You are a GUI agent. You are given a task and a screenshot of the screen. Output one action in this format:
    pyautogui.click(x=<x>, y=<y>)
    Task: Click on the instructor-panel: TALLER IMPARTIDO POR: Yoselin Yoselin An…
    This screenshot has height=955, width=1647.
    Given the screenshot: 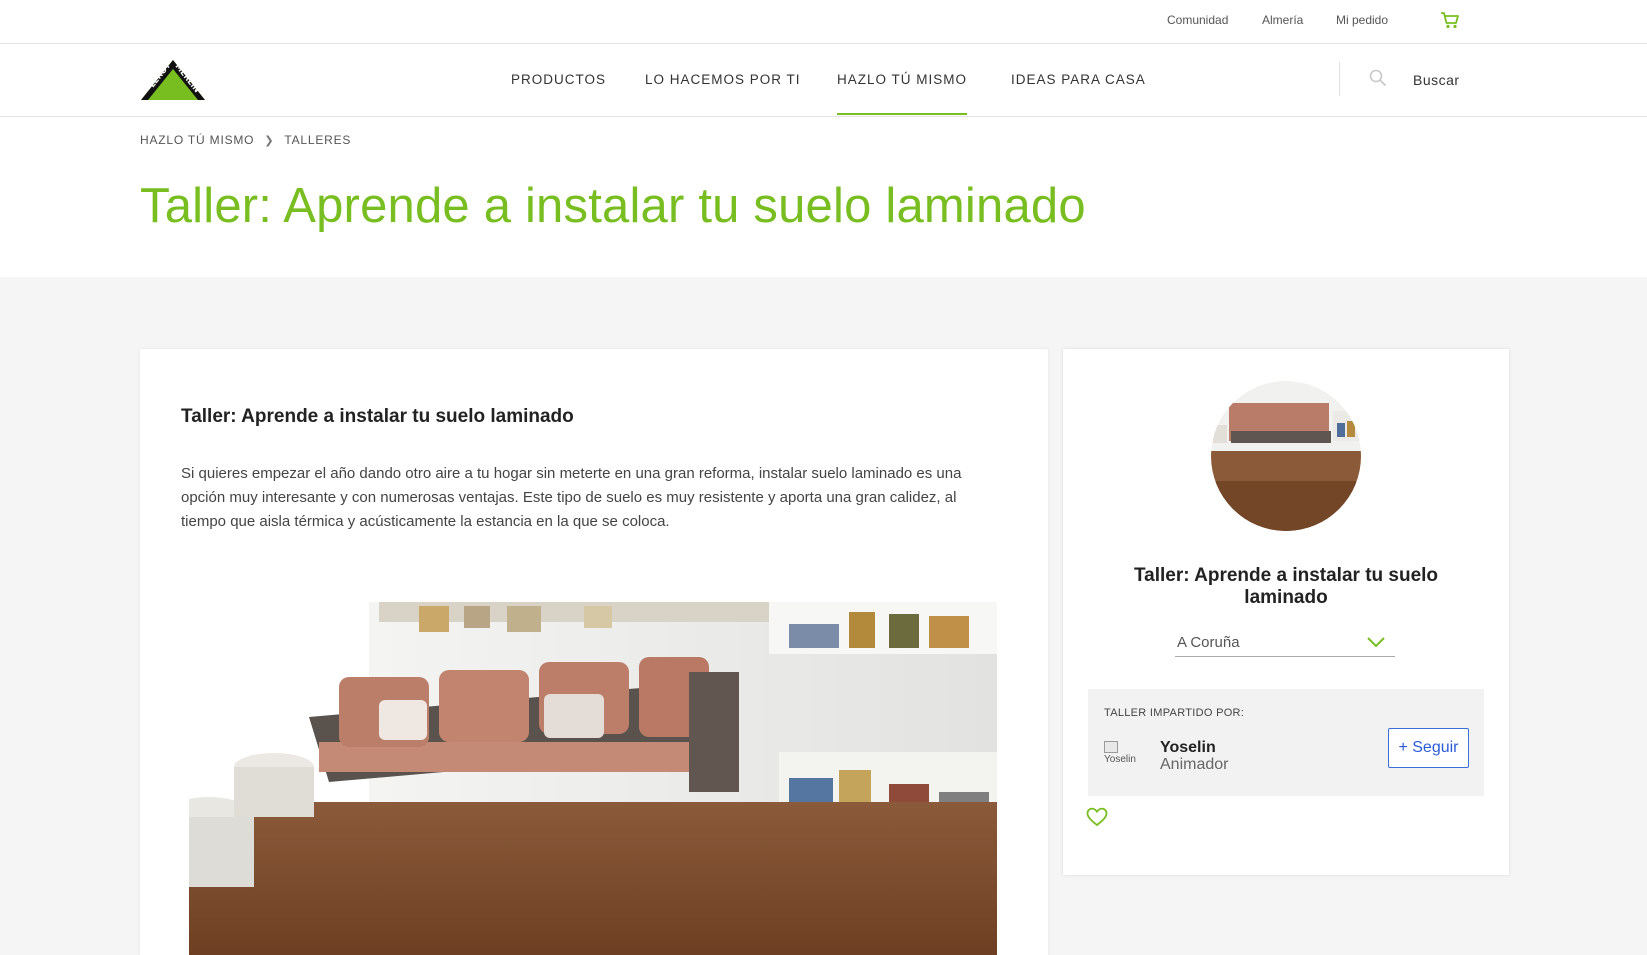 What is the action you would take?
    pyautogui.click(x=1286, y=742)
    